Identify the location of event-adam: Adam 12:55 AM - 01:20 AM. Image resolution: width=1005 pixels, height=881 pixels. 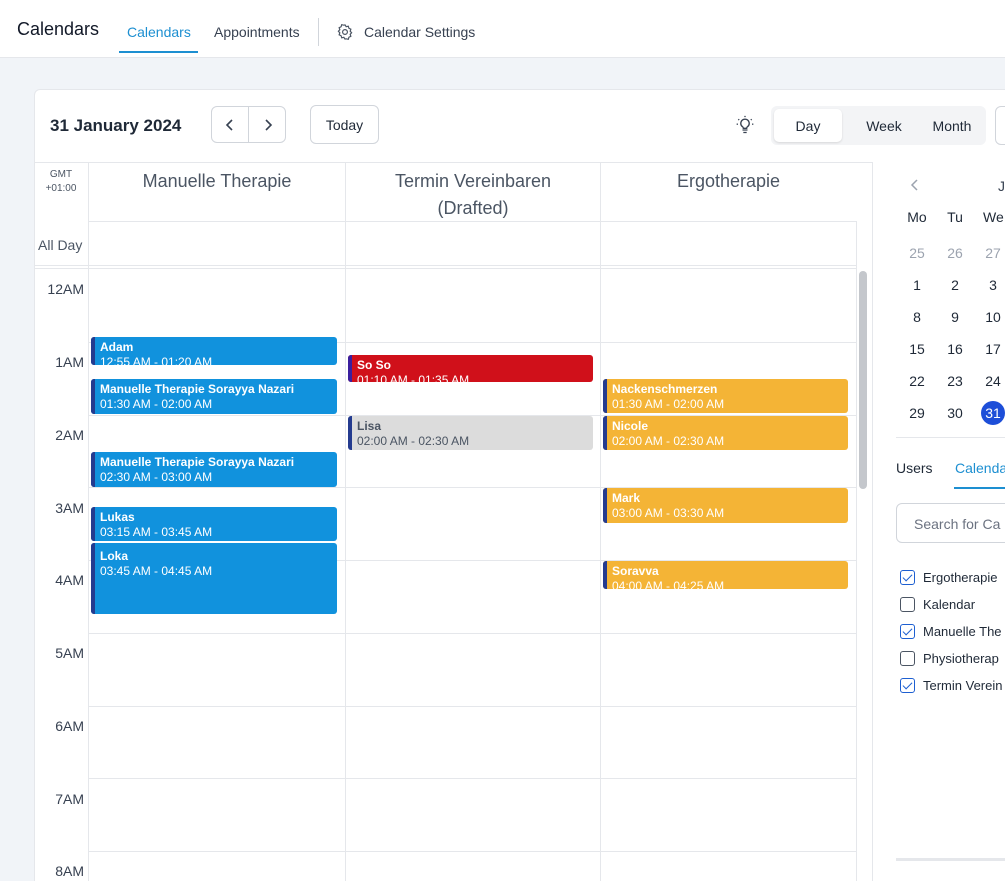
(214, 351).